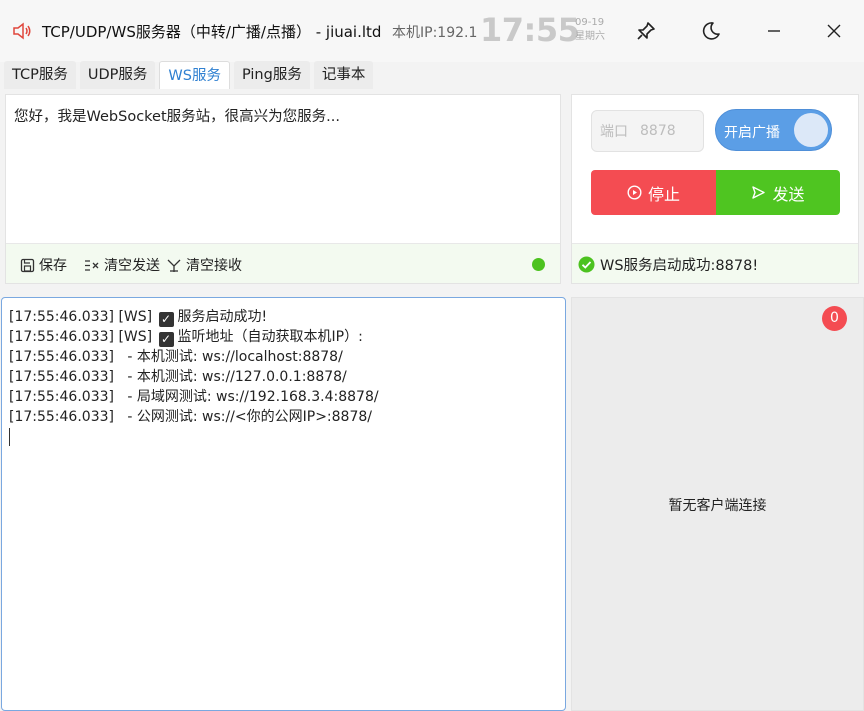 This screenshot has width=864, height=711. I want to click on tab-bar: TCP服务 UDP服务 WS服务 Ping服务 记事本, so click(190, 75).